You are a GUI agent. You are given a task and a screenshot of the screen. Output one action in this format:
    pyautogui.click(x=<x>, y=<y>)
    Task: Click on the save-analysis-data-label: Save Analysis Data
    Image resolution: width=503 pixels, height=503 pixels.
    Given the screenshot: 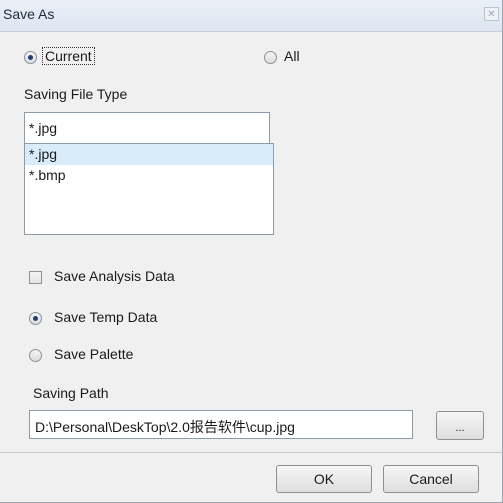 What is the action you would take?
    pyautogui.click(x=114, y=276)
    